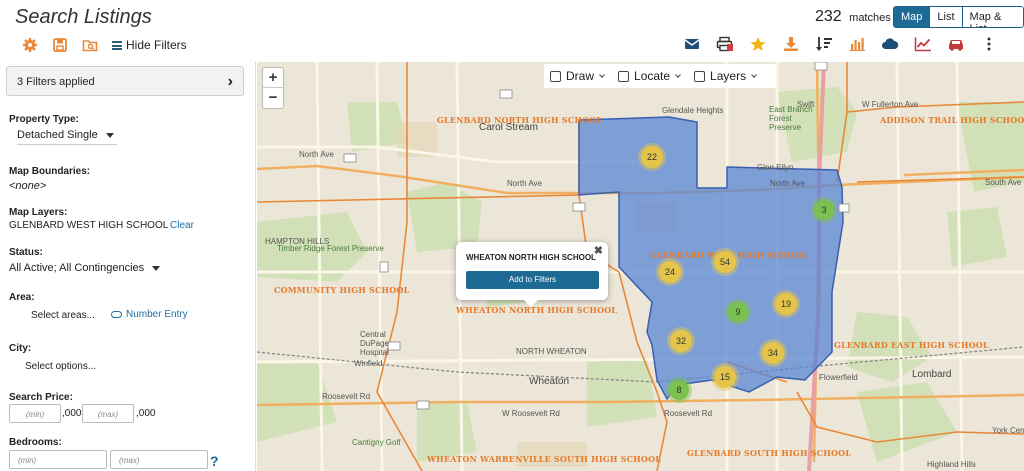 The height and width of the screenshot is (471, 1024). What do you see at coordinates (870, 18) in the screenshot?
I see `match-count-label: matches` at bounding box center [870, 18].